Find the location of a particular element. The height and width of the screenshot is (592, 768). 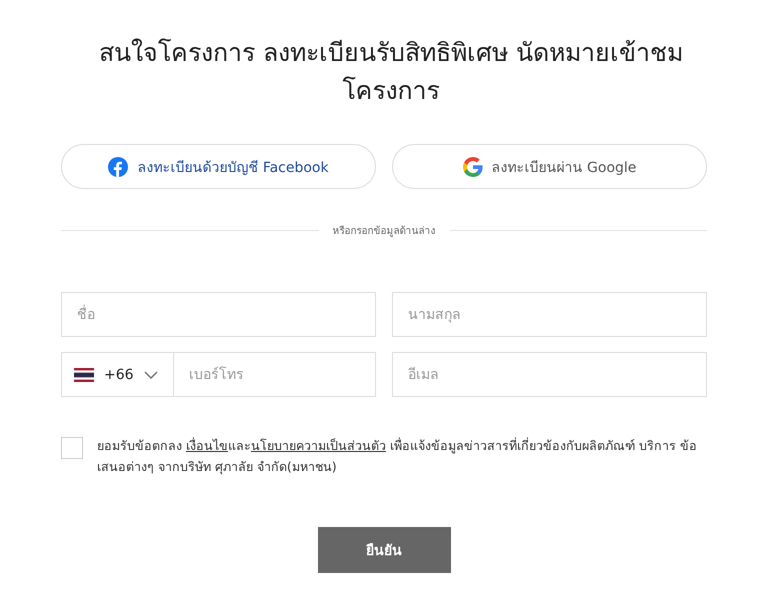

phone-field: เบอร์โทร is located at coordinates (275, 374).